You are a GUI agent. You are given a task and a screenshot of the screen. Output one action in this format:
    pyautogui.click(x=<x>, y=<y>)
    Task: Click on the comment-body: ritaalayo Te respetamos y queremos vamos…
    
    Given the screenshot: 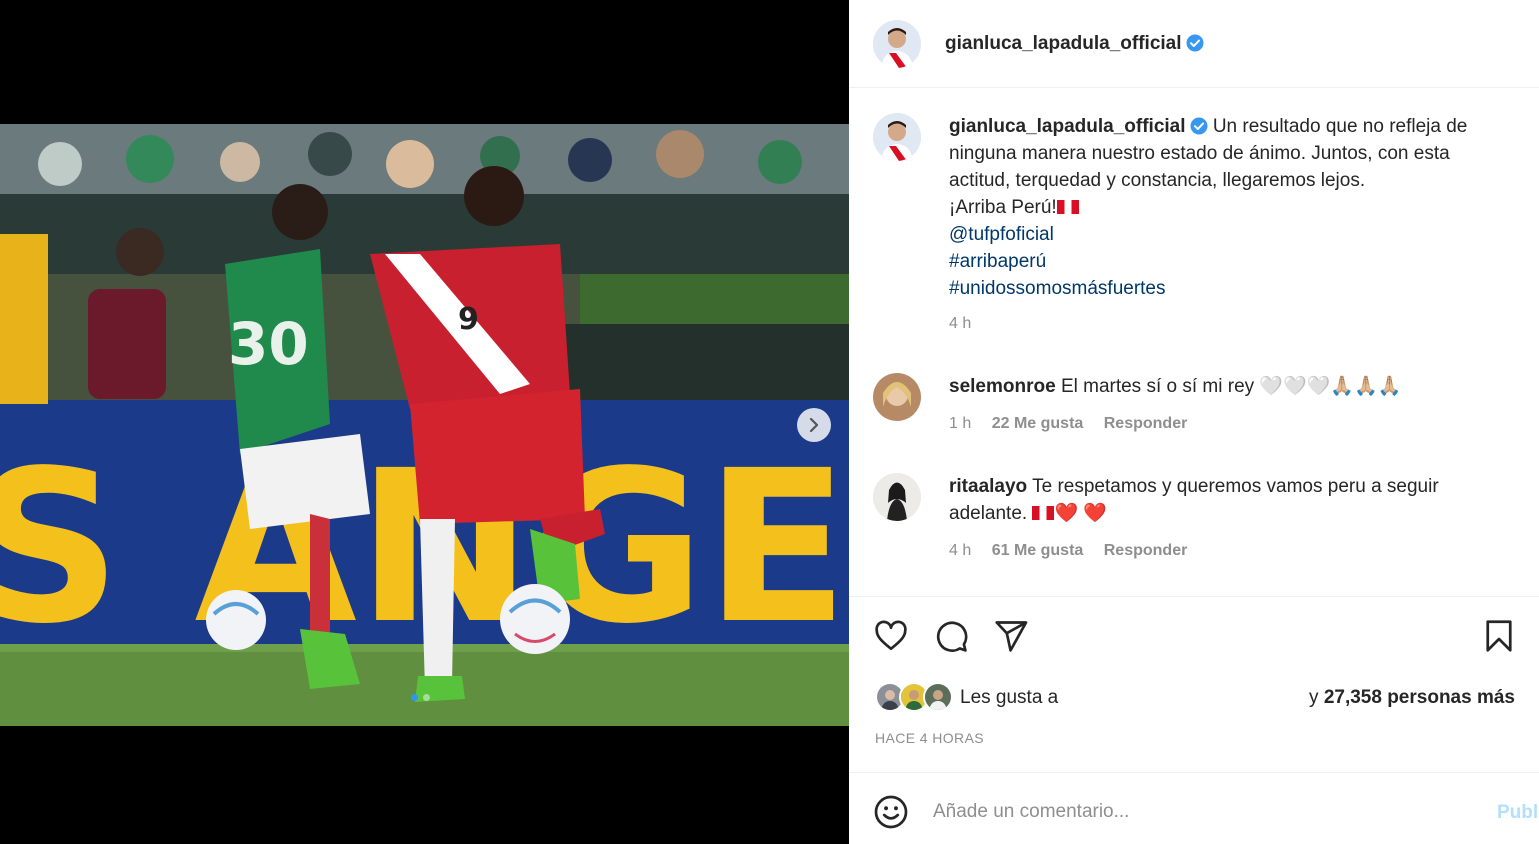 What is the action you would take?
    pyautogui.click(x=1241, y=518)
    